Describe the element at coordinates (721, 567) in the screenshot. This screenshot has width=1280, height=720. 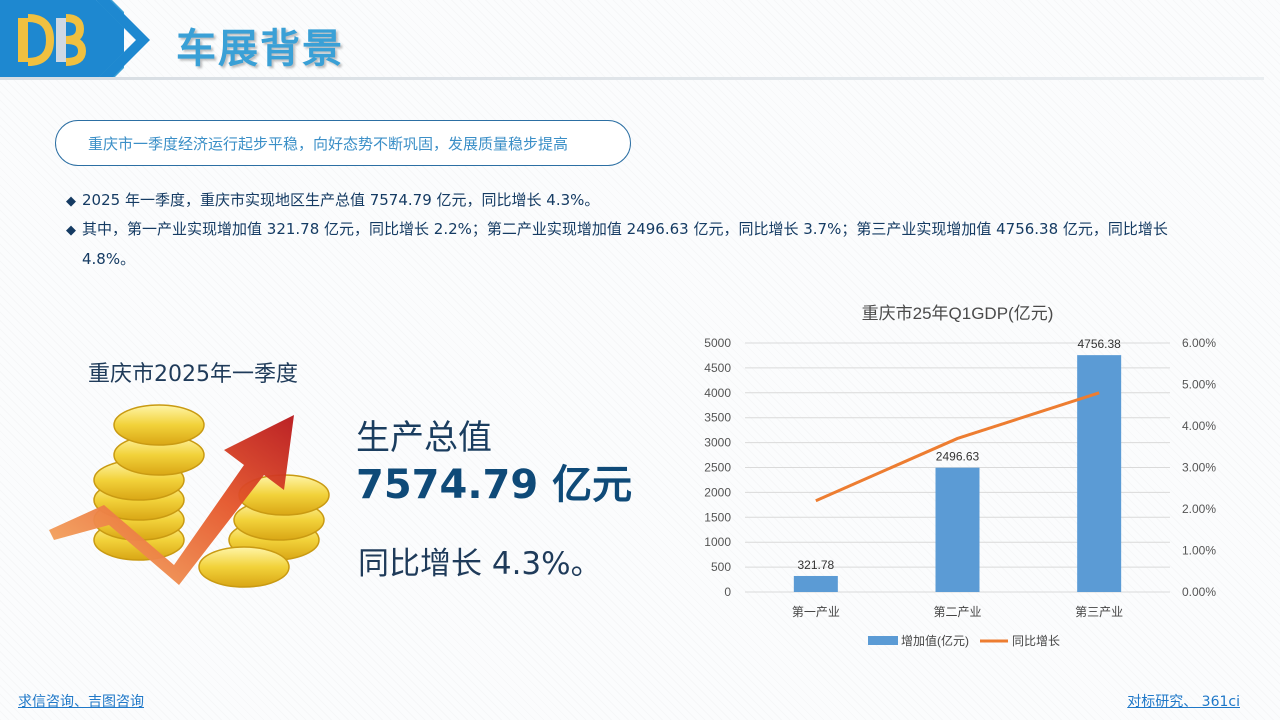
I see `y-left-tick-label: 500` at that location.